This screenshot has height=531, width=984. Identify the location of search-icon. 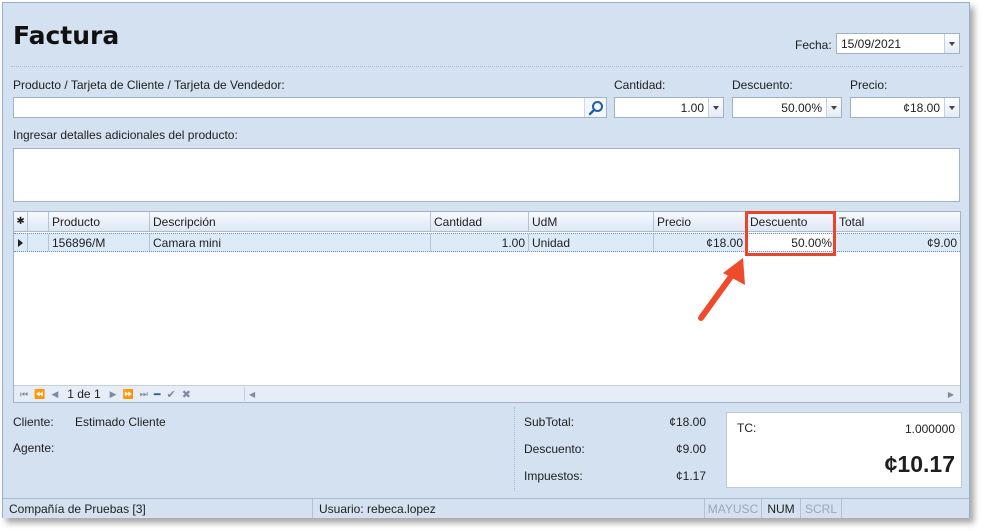
(595, 107).